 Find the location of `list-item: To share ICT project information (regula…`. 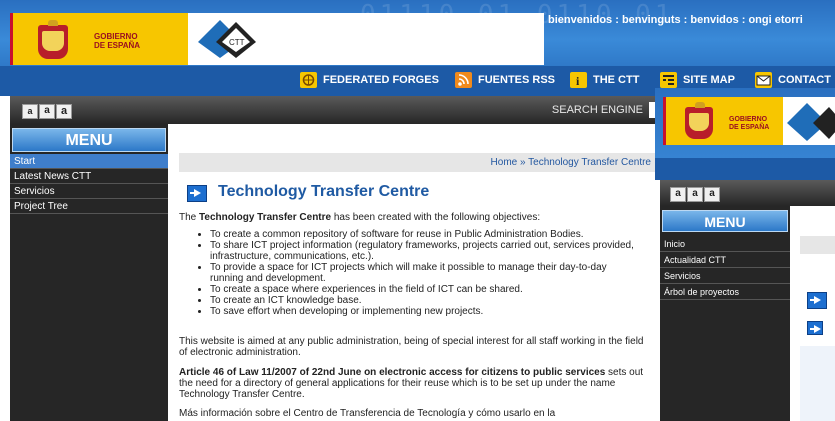

list-item: To share ICT project information (regula… is located at coordinates (425, 251).